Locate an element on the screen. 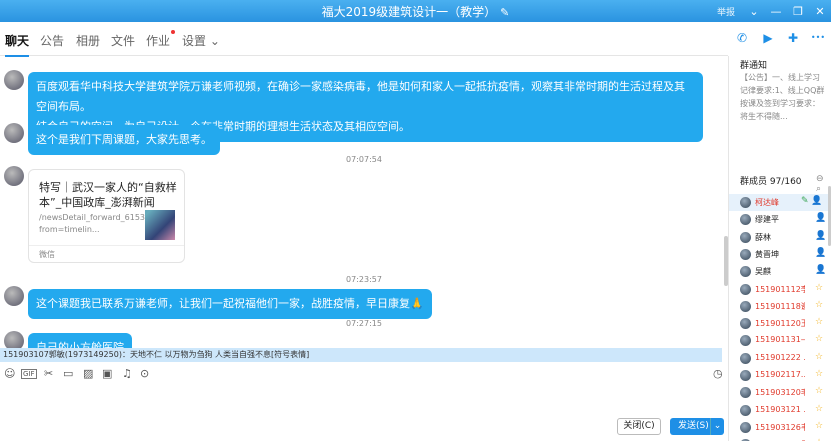 Image resolution: width=831 pixels, height=441 pixels. tab-chat: 聊天 is located at coordinates (17, 44).